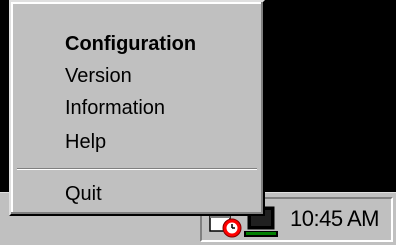 This screenshot has width=396, height=245. What do you see at coordinates (115, 108) in the screenshot?
I see `menu-item-information: Information` at bounding box center [115, 108].